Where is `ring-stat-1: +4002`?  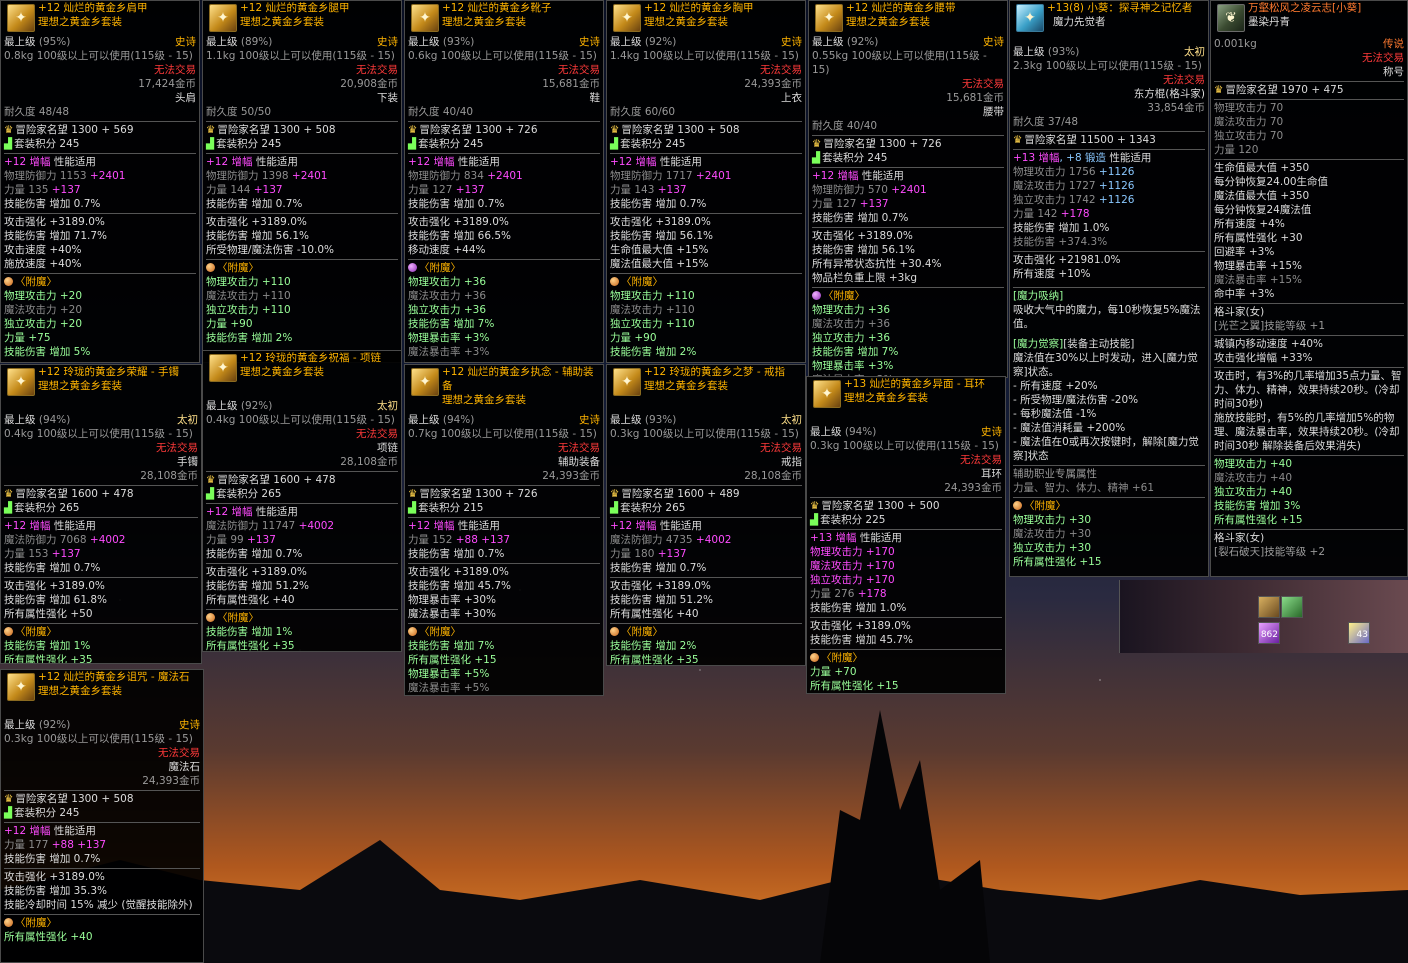
ring-stat-1: +4002 is located at coordinates (713, 540).